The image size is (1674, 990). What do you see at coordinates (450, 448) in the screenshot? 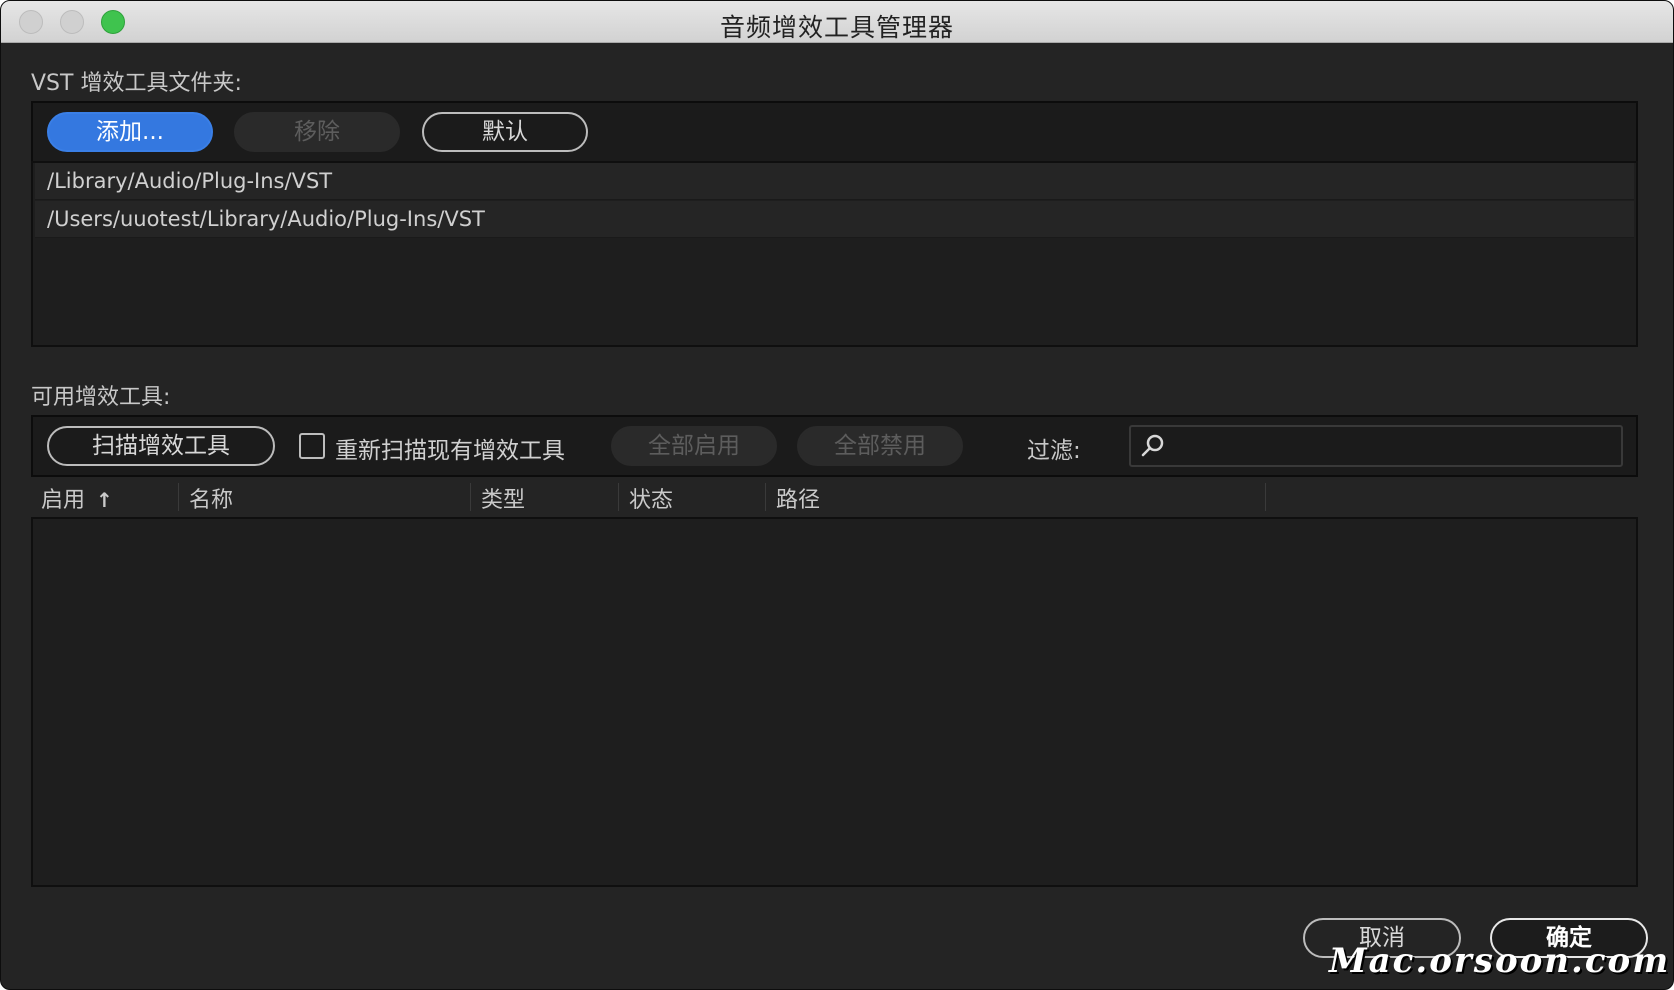
I see `rescan-existing-label: 重新扫描现有增效工具` at bounding box center [450, 448].